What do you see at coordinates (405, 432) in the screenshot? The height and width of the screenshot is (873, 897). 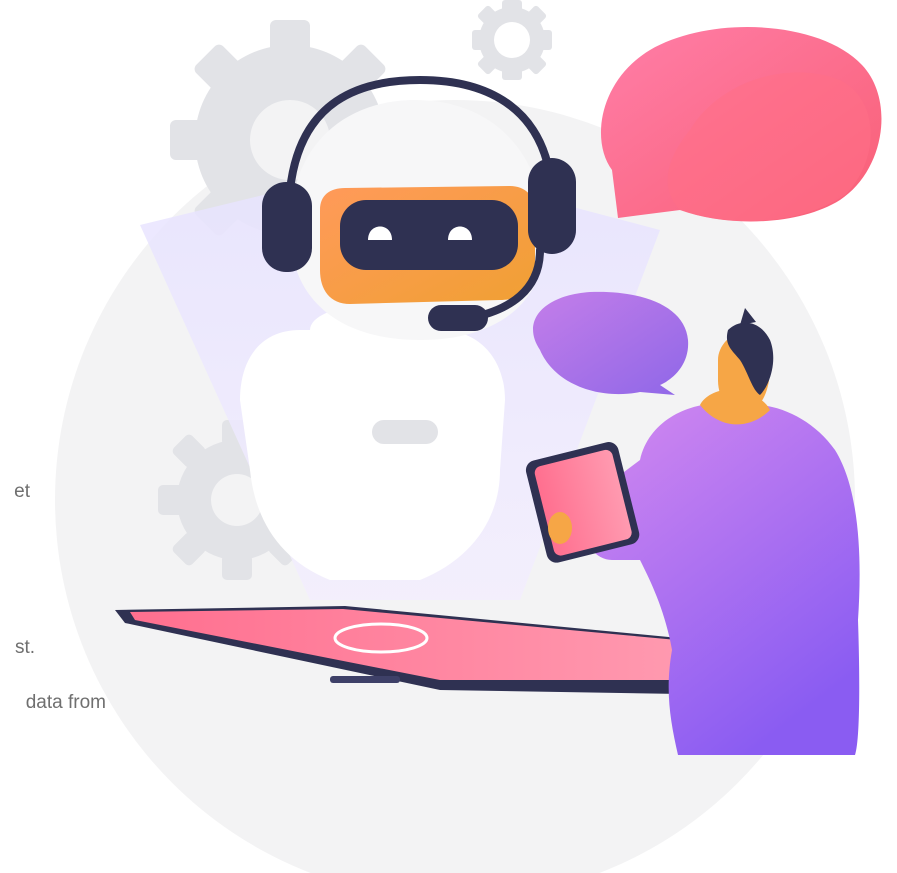 I see `robot-chest-panel` at bounding box center [405, 432].